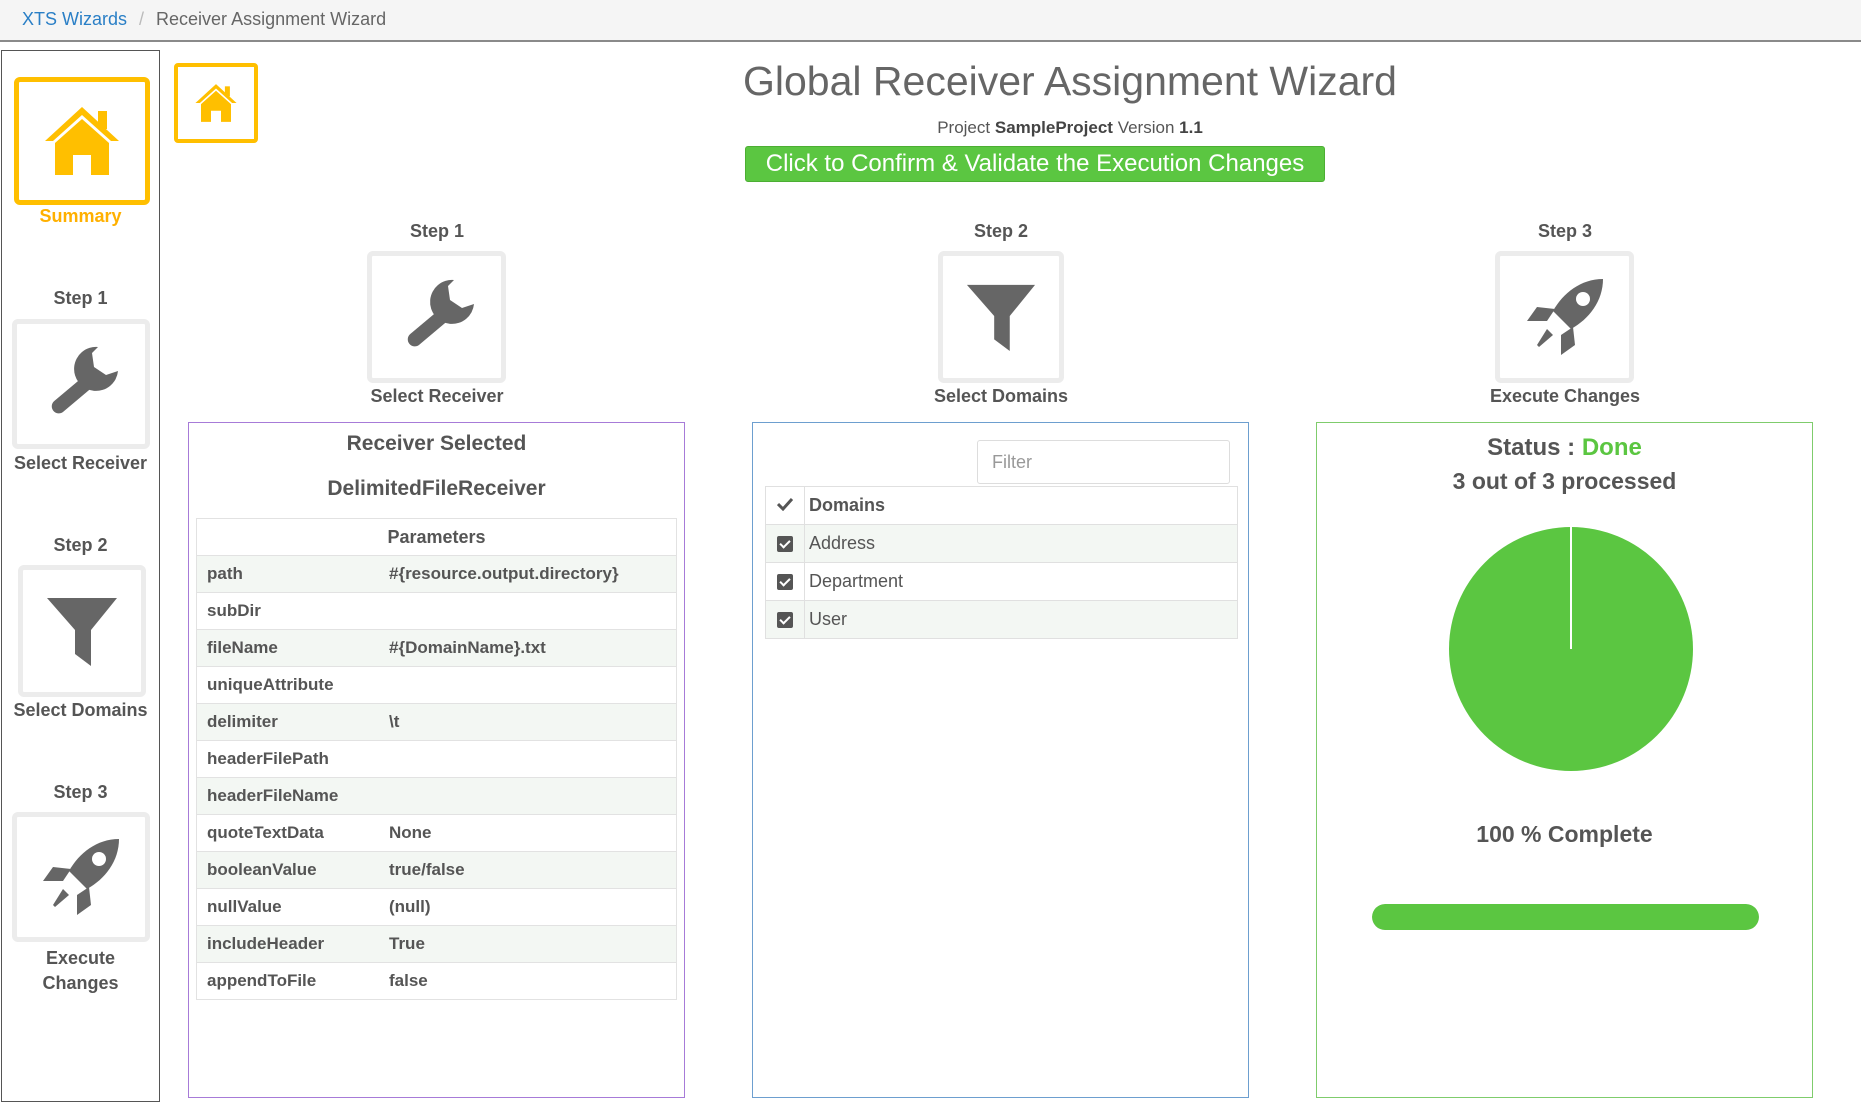  What do you see at coordinates (1146, 127) in the screenshot?
I see `version-prefix: Version` at bounding box center [1146, 127].